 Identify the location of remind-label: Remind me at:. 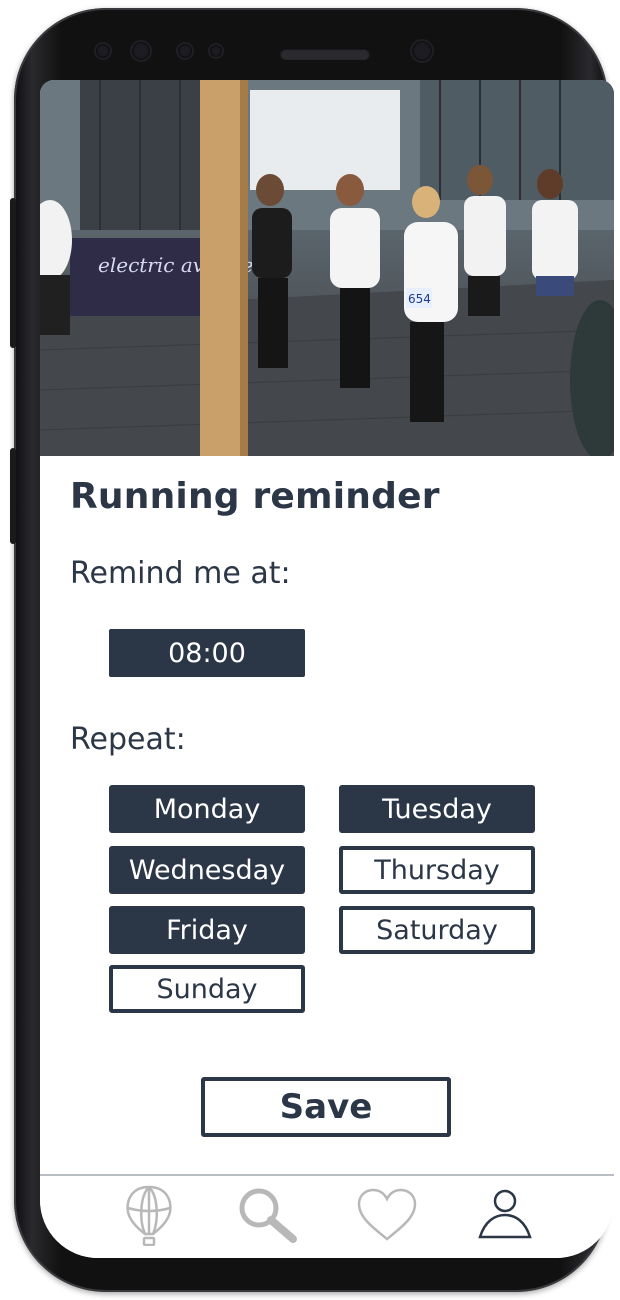
(180, 573).